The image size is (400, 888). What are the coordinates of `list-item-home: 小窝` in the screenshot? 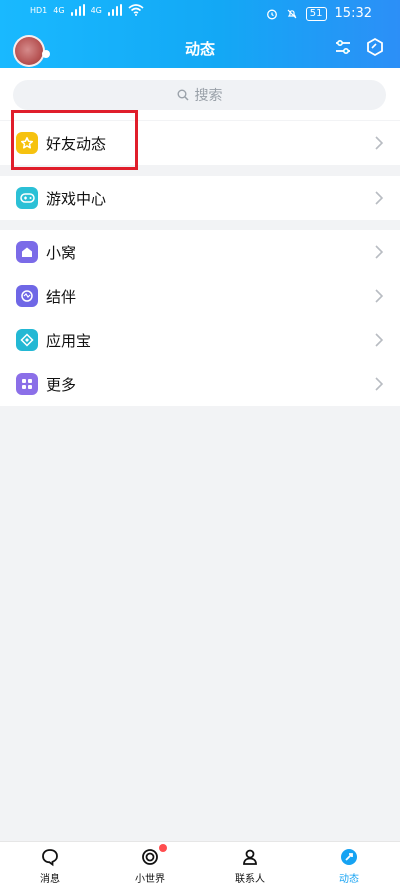 It's located at (200, 252).